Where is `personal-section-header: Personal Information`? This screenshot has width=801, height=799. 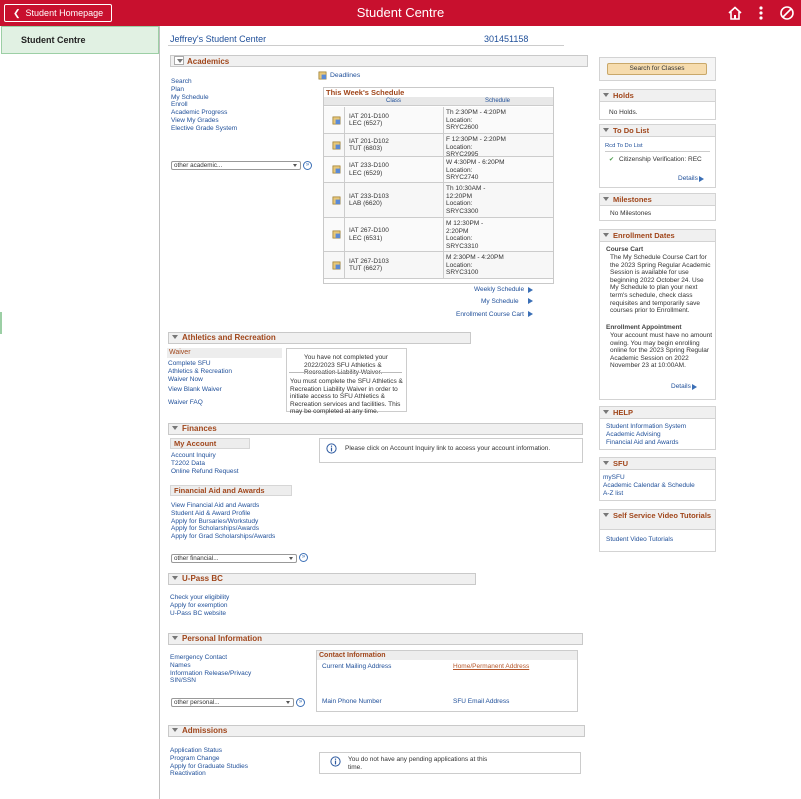 personal-section-header: Personal Information is located at coordinates (375, 639).